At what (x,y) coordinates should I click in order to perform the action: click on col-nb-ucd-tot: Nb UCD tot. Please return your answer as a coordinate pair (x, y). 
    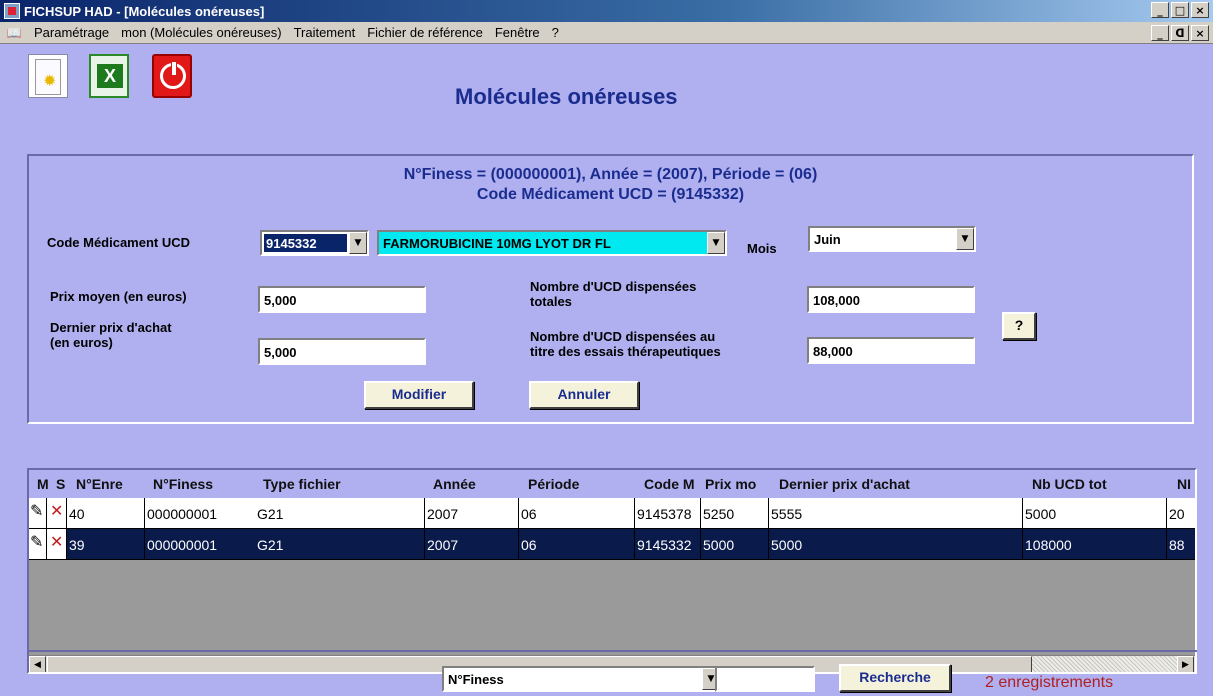
    Looking at the image, I should click on (1069, 484).